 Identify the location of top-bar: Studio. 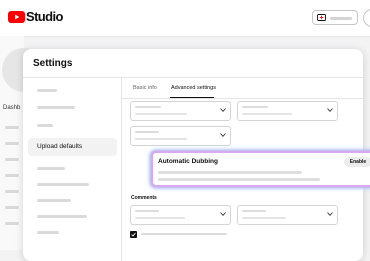
(185, 18).